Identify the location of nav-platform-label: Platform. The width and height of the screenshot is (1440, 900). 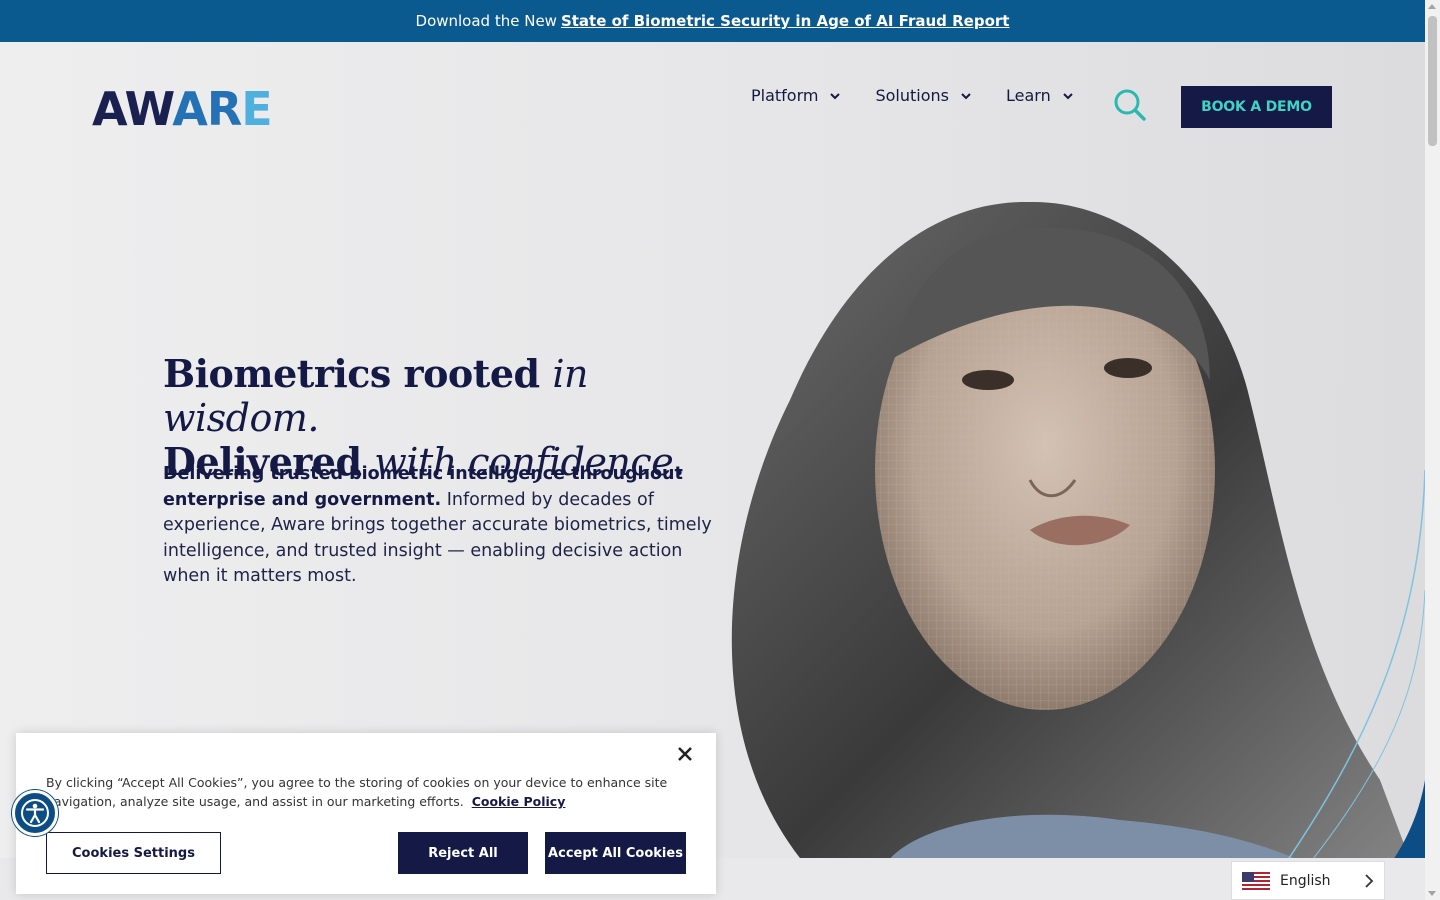
(785, 95).